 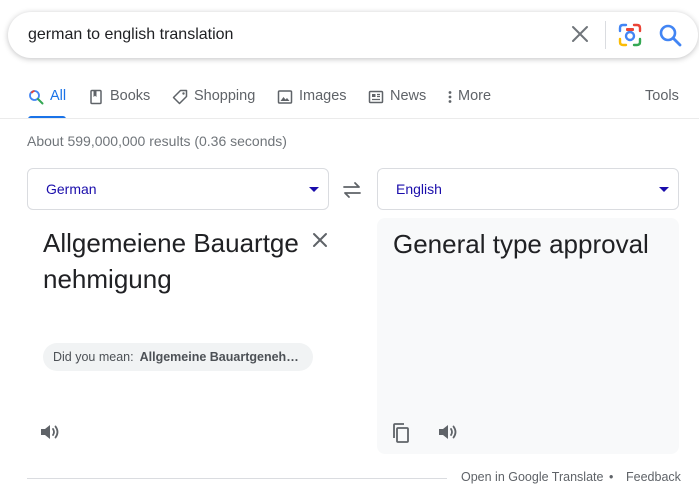 I want to click on tab-tools: Tools, so click(x=662, y=103).